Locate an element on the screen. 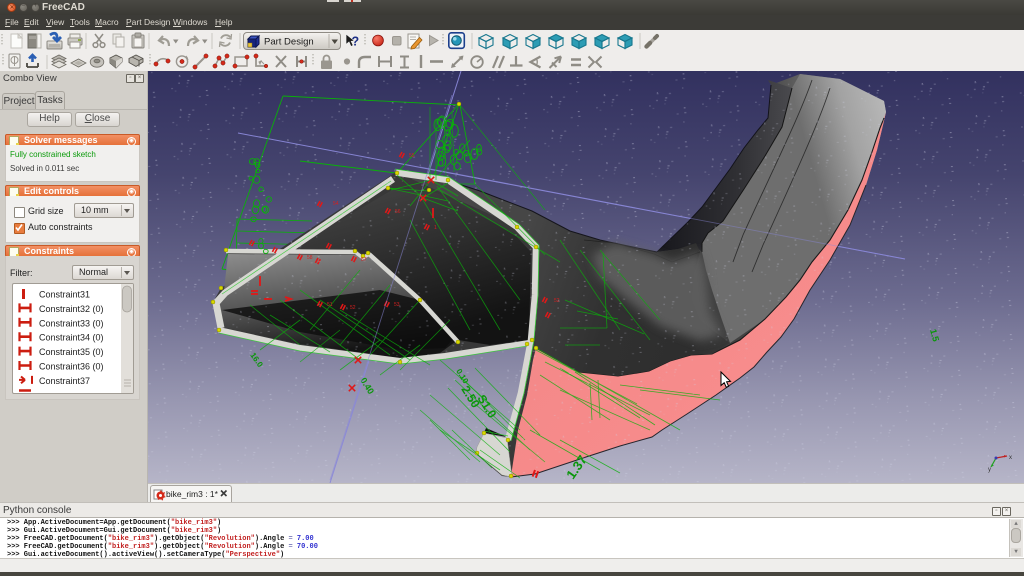 This screenshot has width=1024, height=576. svg-text: x is located at coordinates (1010, 458).